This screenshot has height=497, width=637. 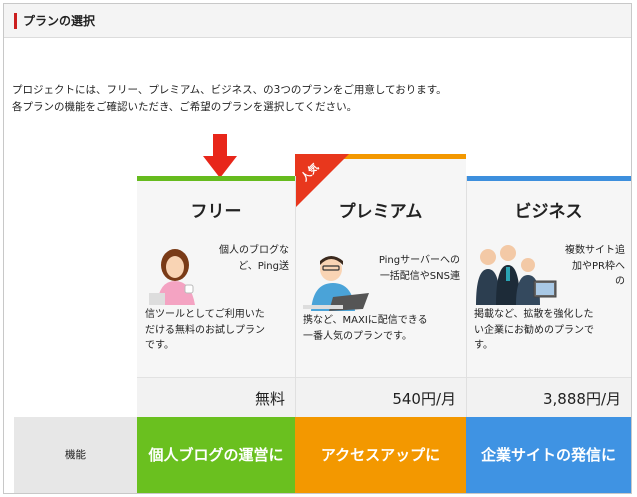 I want to click on price-cell-premium: 540円/月, so click(x=380, y=397).